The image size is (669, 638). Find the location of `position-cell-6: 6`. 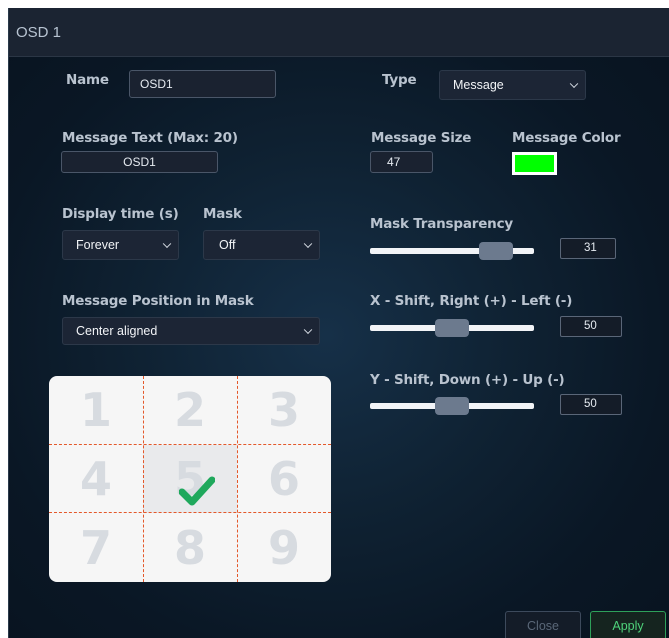

position-cell-6: 6 is located at coordinates (284, 479).